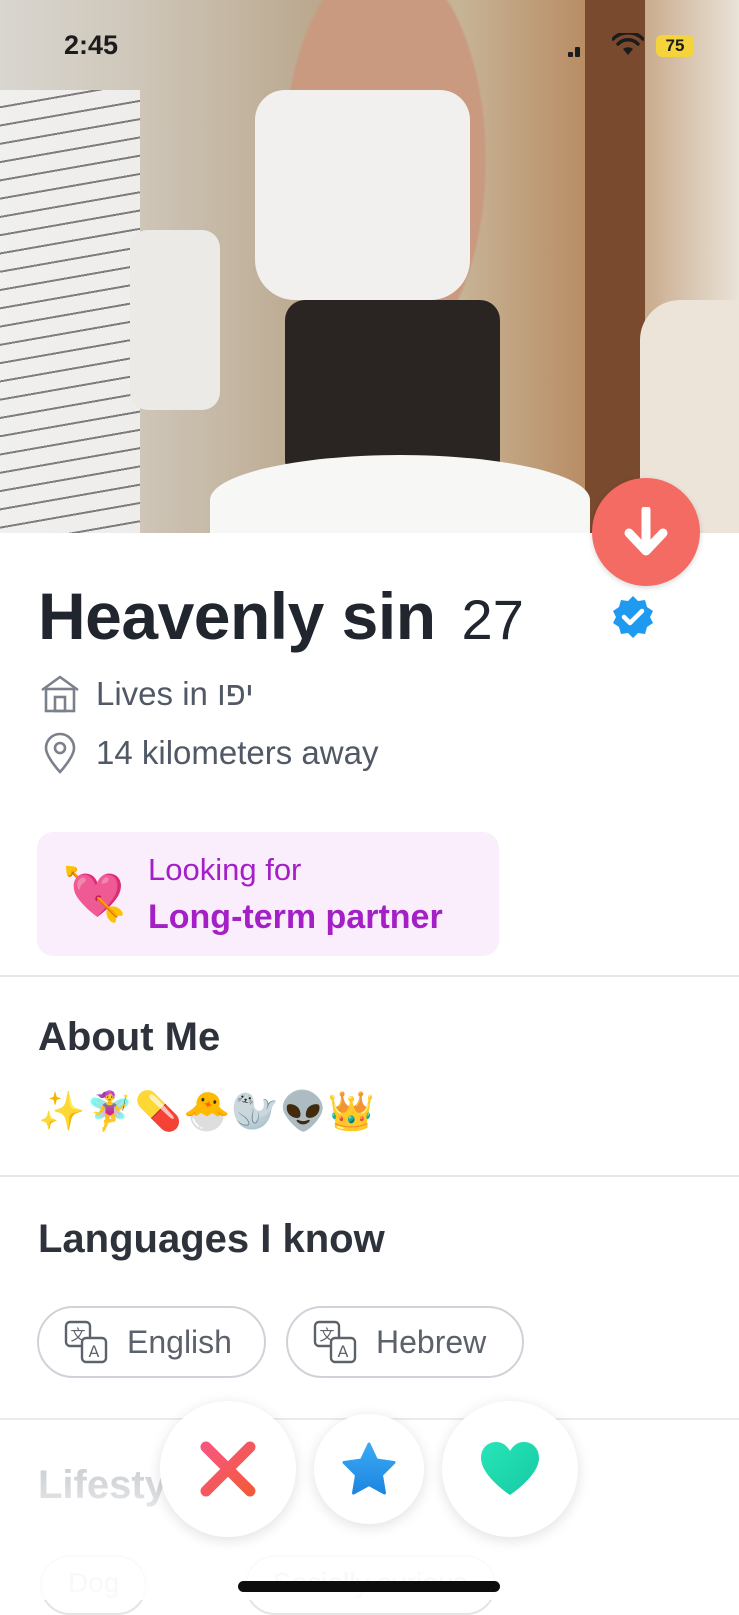 The height and width of the screenshot is (1615, 739). Describe the element at coordinates (295, 917) in the screenshot. I see `looking-for-value: Long-term partner` at that location.